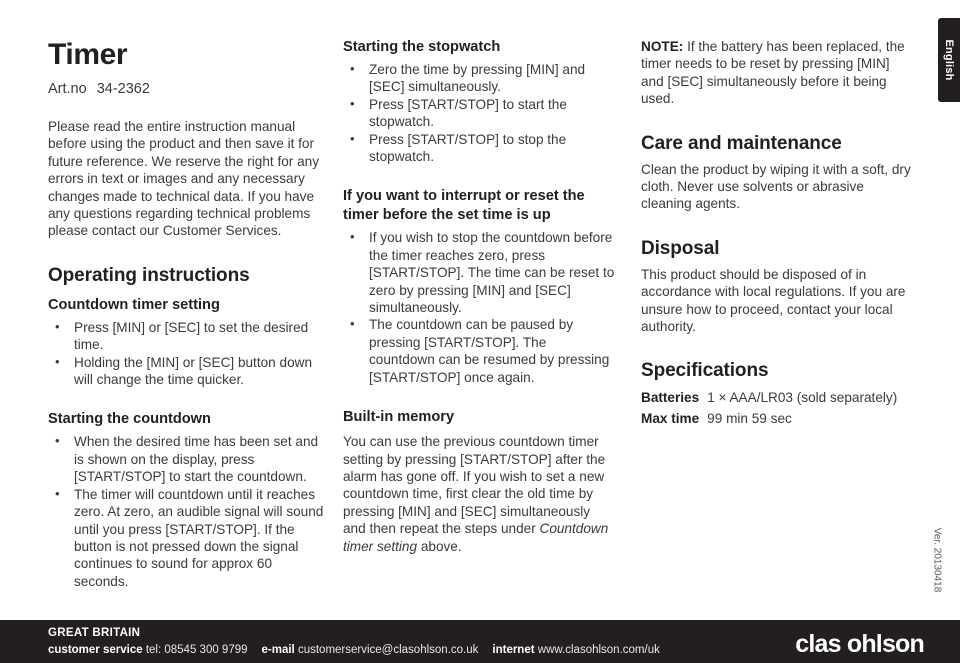  What do you see at coordinates (705, 371) in the screenshot?
I see `specifications-heading: Specifications` at bounding box center [705, 371].